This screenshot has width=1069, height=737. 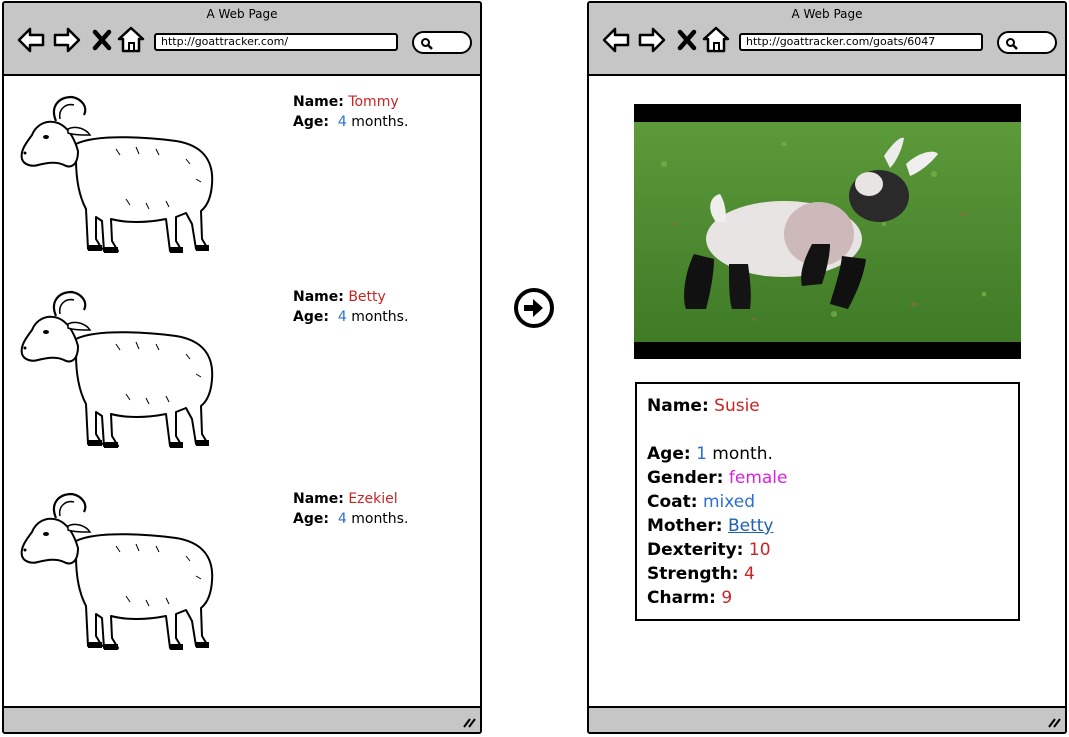 I want to click on goat-coat: mixed, so click(x=729, y=502).